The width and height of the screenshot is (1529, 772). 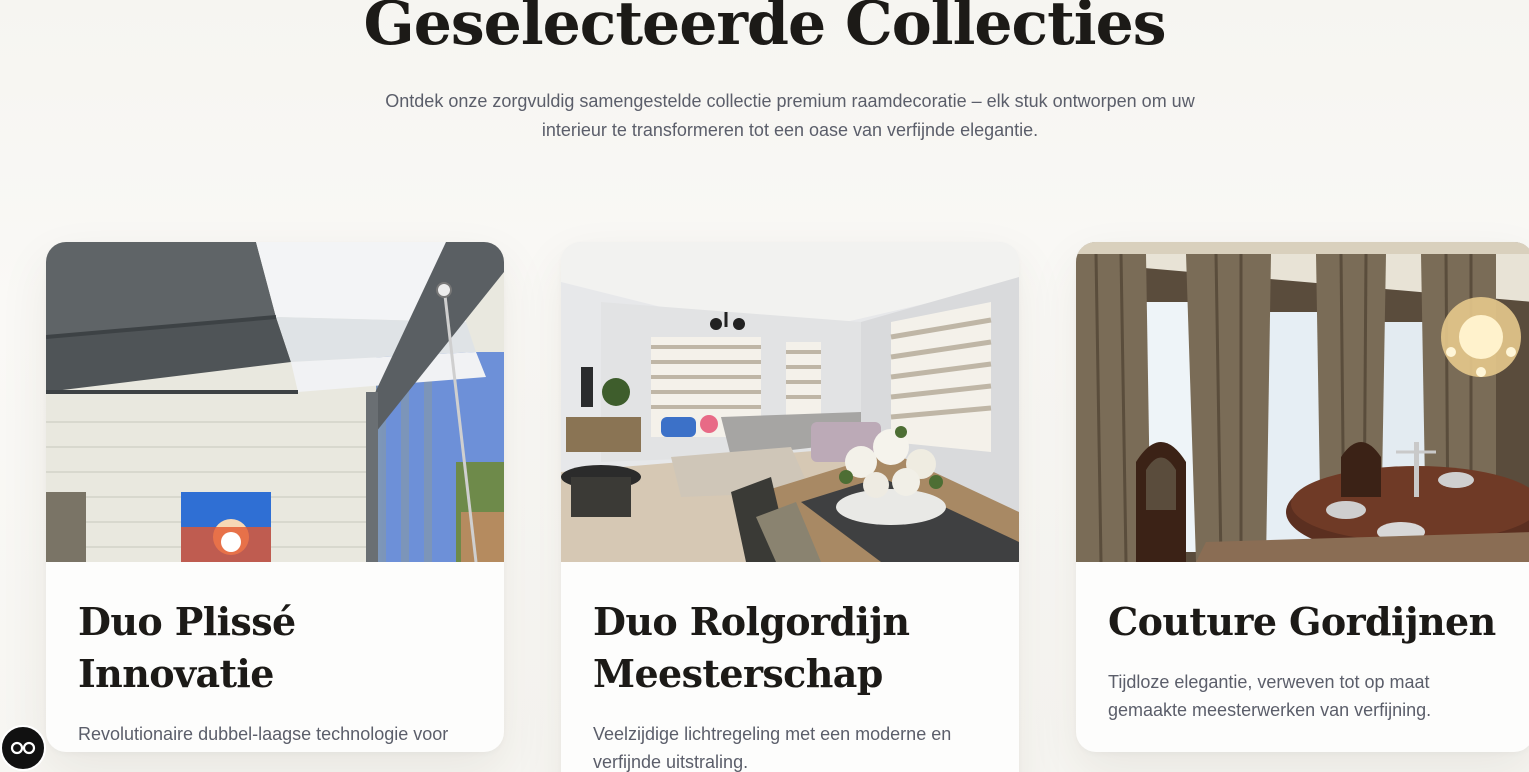 I want to click on conservatory-pleated-blinds-photo, so click(x=275, y=402).